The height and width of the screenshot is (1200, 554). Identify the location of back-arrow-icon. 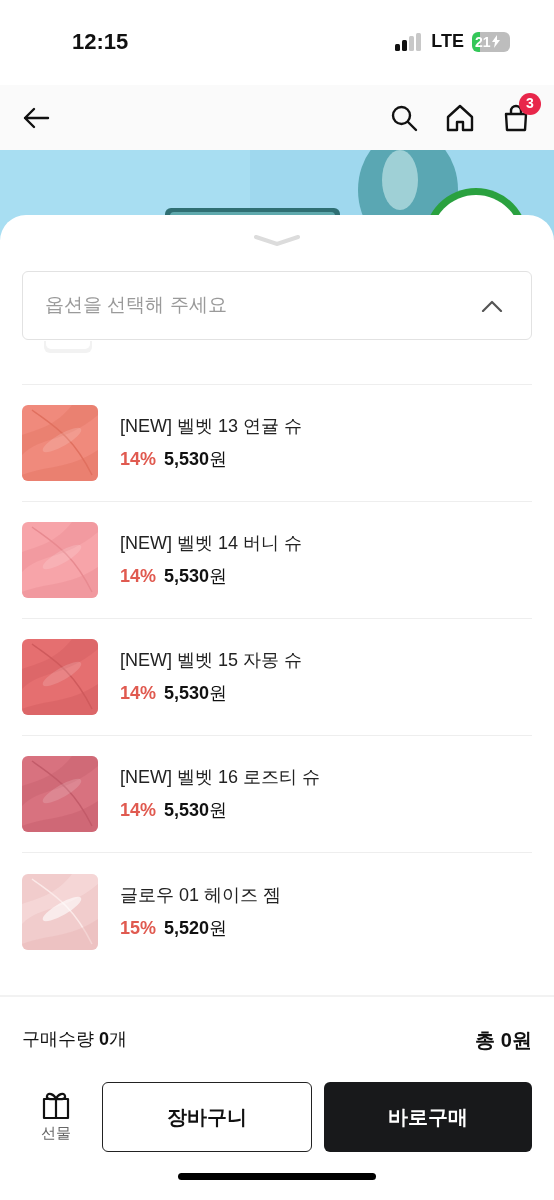
(36, 117).